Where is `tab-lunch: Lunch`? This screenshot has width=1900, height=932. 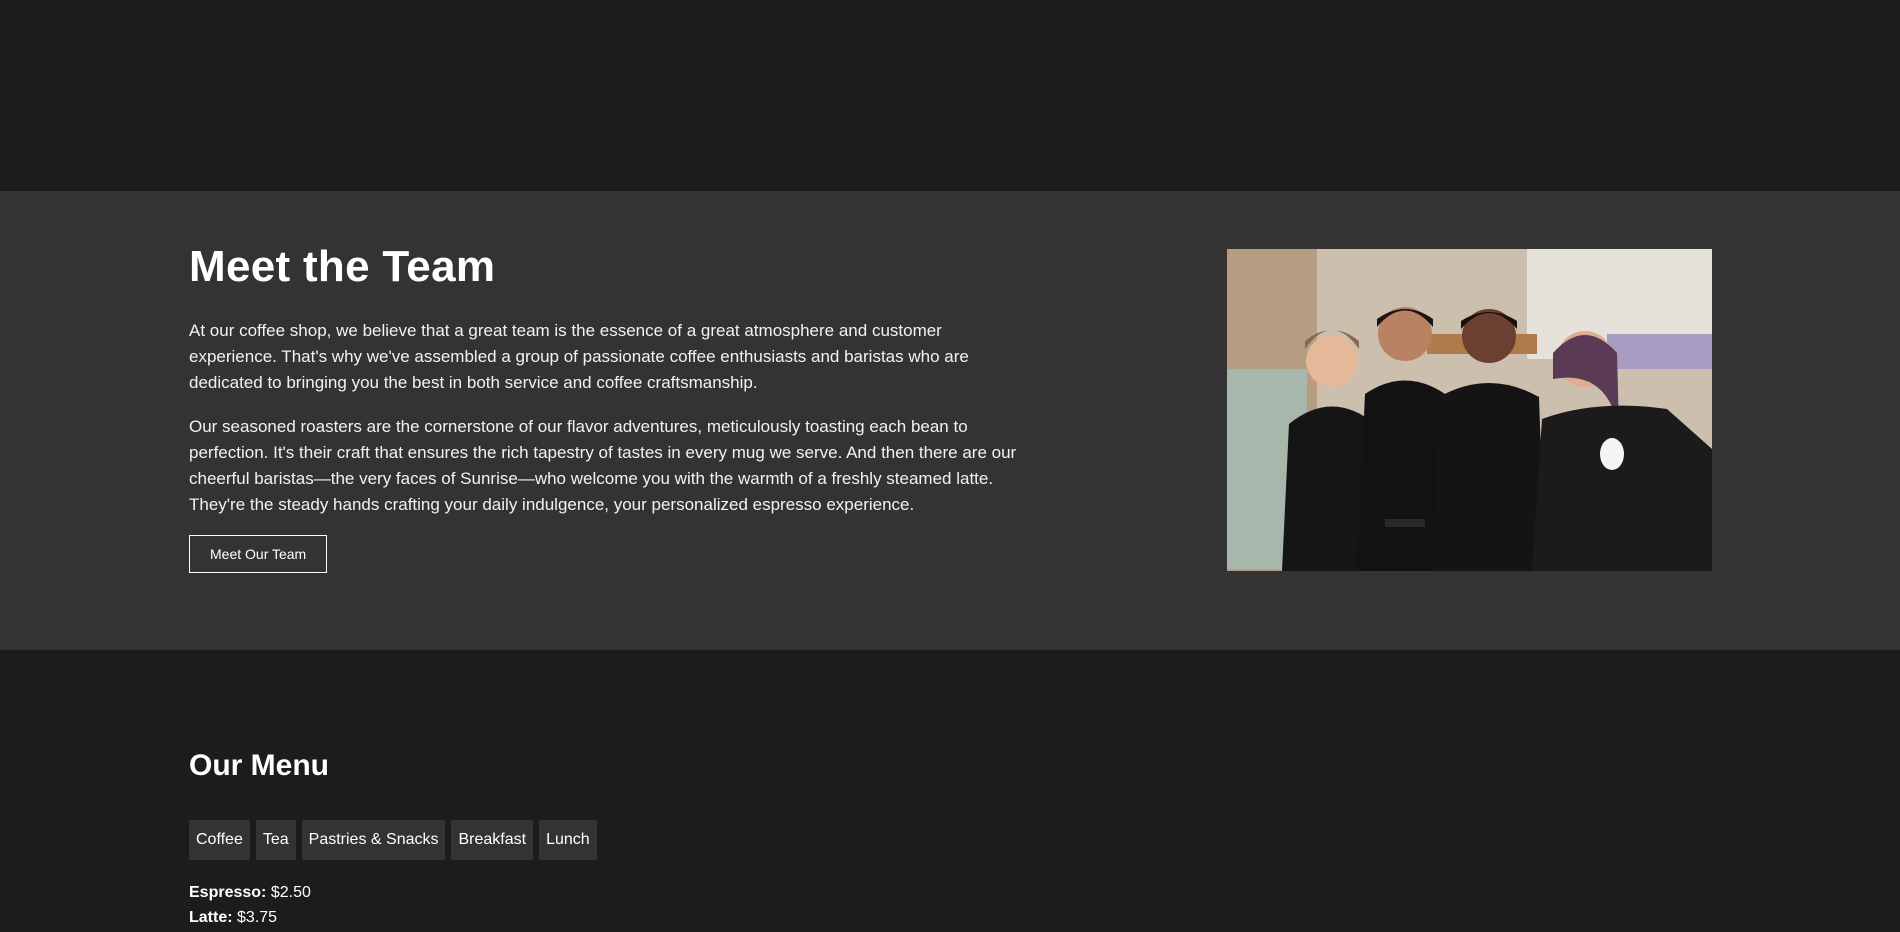
tab-lunch: Lunch is located at coordinates (568, 840).